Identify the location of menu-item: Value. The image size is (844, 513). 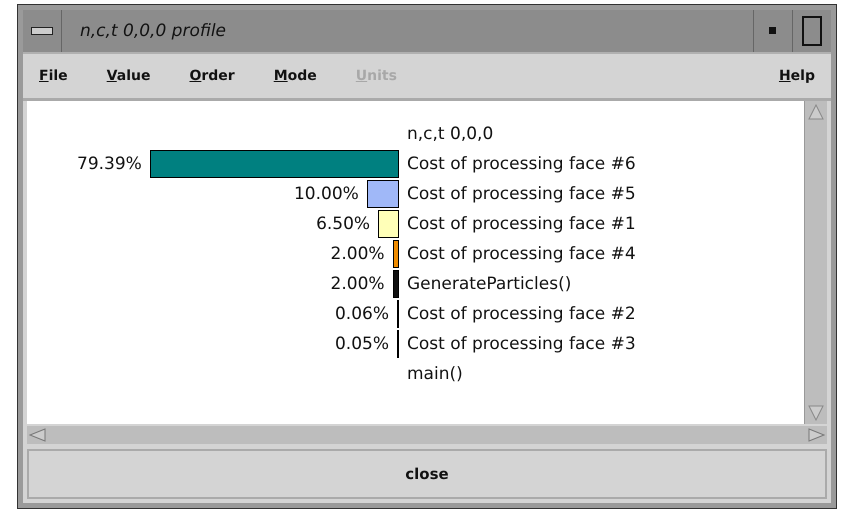
(128, 76).